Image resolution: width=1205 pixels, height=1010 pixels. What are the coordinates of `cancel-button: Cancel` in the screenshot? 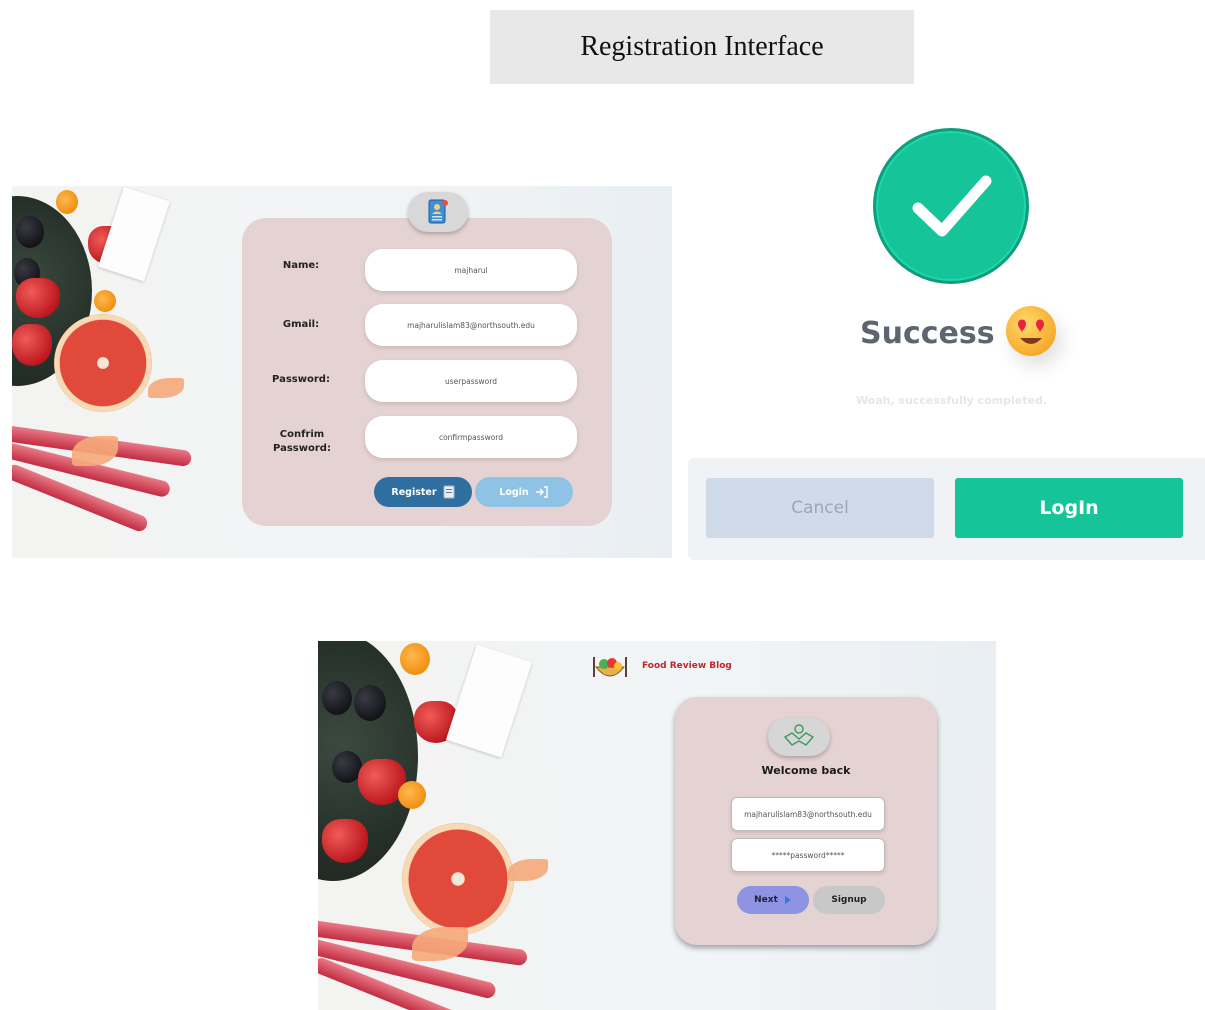 It's located at (820, 508).